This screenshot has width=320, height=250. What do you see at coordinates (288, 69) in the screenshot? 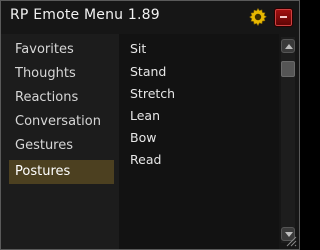
I see `scroll-thumb` at bounding box center [288, 69].